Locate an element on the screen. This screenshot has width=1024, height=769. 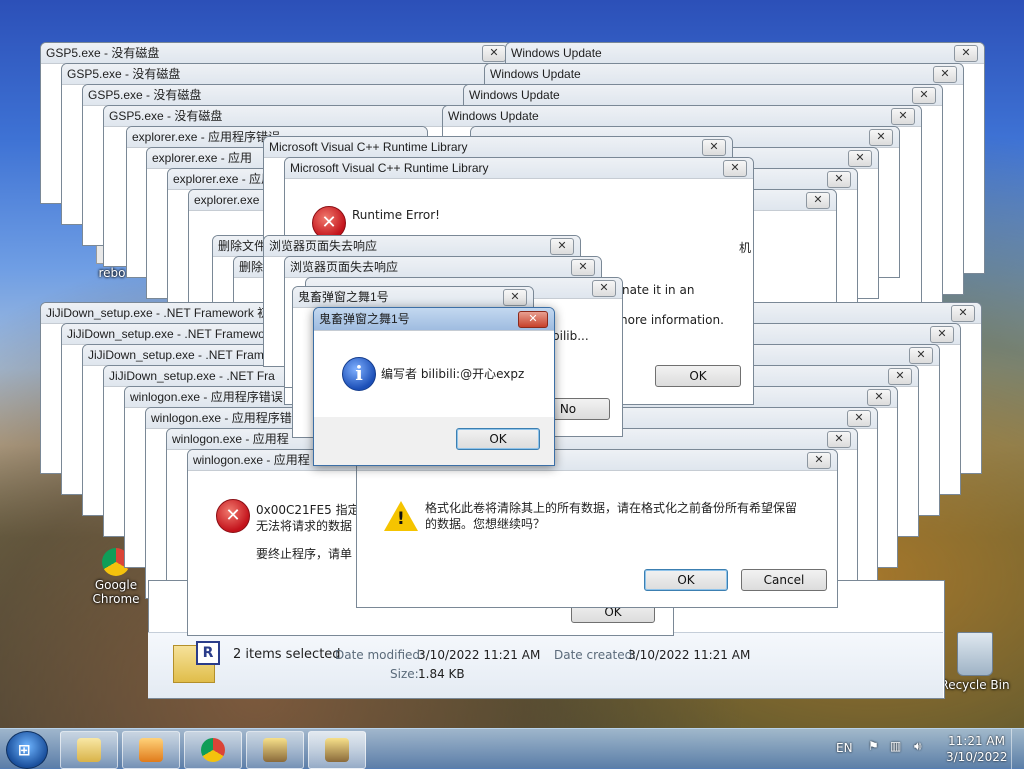
cancel-button: Cancel is located at coordinates (784, 580).